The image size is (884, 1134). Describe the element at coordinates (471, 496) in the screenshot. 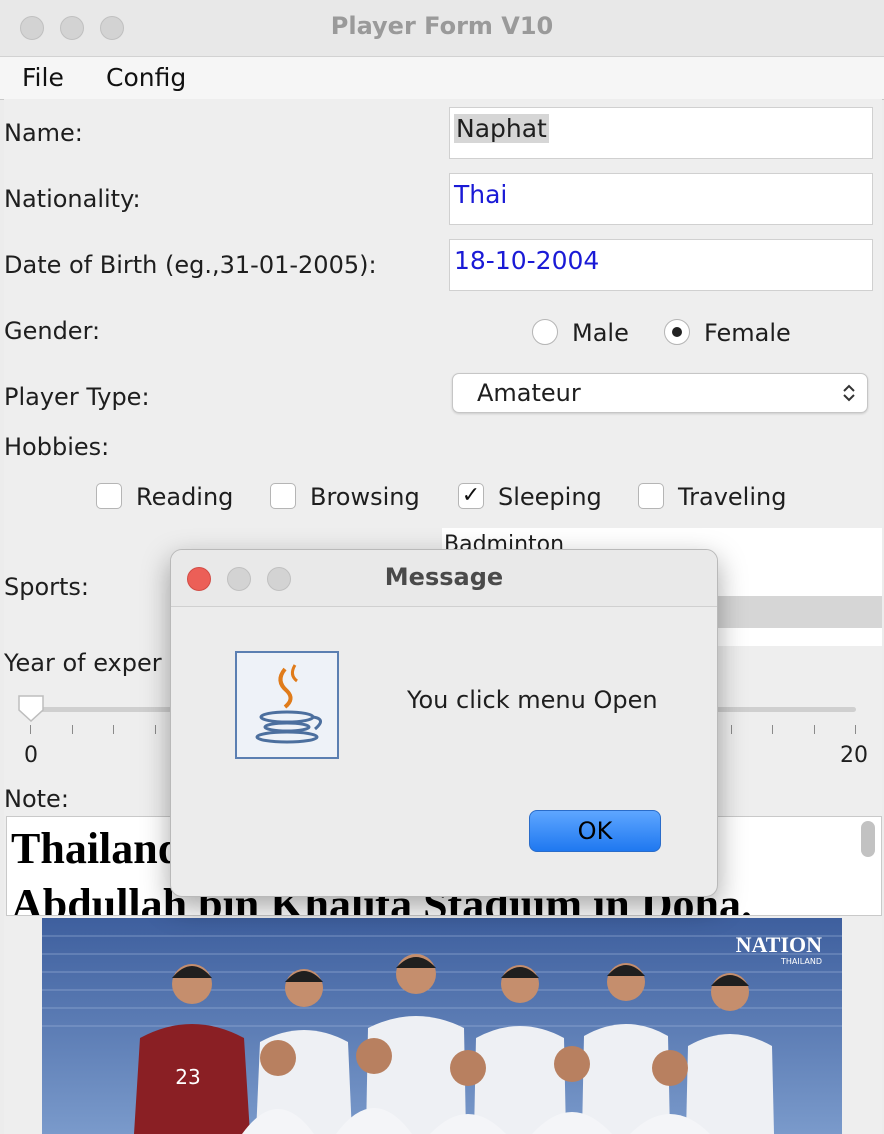

I see `hobby-sleeping-checkbox: ✓` at that location.